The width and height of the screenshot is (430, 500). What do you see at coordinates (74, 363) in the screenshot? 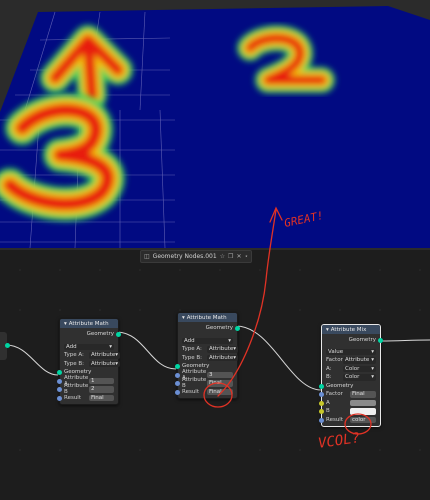
I see `type-b-label: Type B:` at bounding box center [74, 363].